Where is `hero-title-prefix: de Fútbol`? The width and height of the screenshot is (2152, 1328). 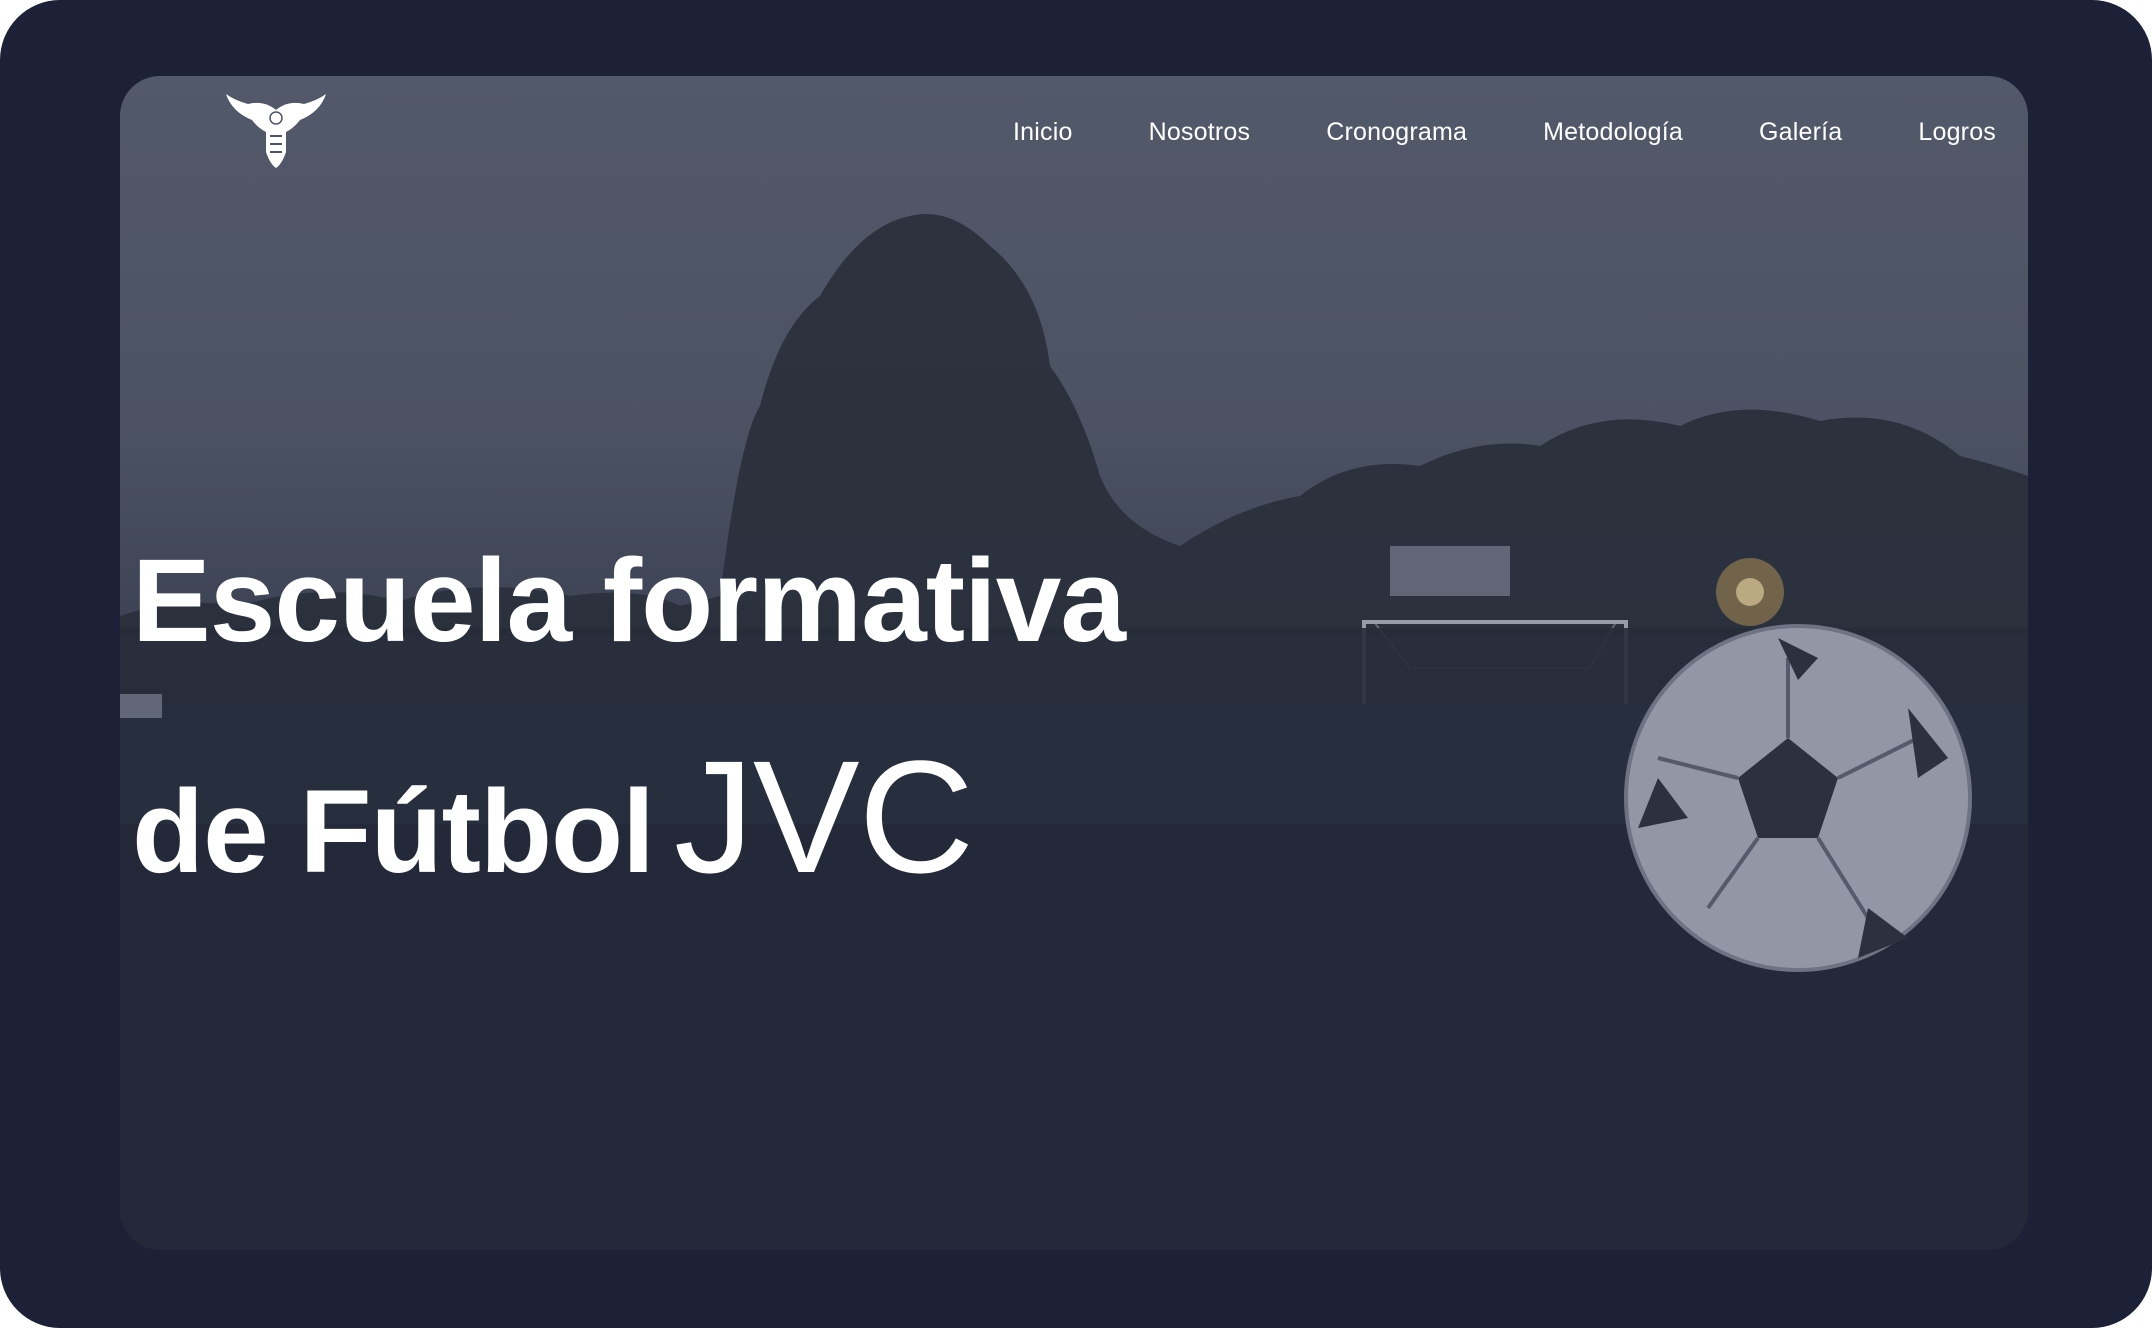 hero-title-prefix: de Fútbol is located at coordinates (393, 832).